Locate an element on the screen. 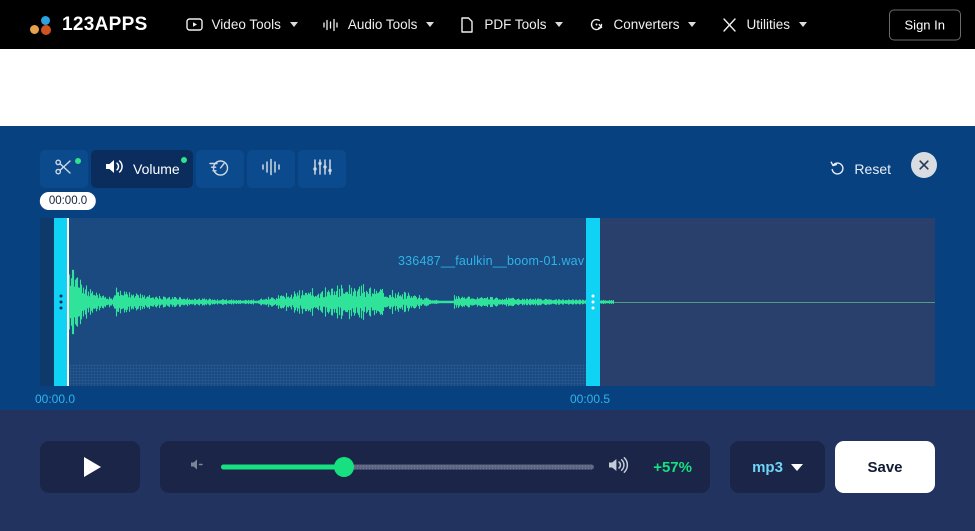 The height and width of the screenshot is (531, 975). format-label: mp3 is located at coordinates (767, 467).